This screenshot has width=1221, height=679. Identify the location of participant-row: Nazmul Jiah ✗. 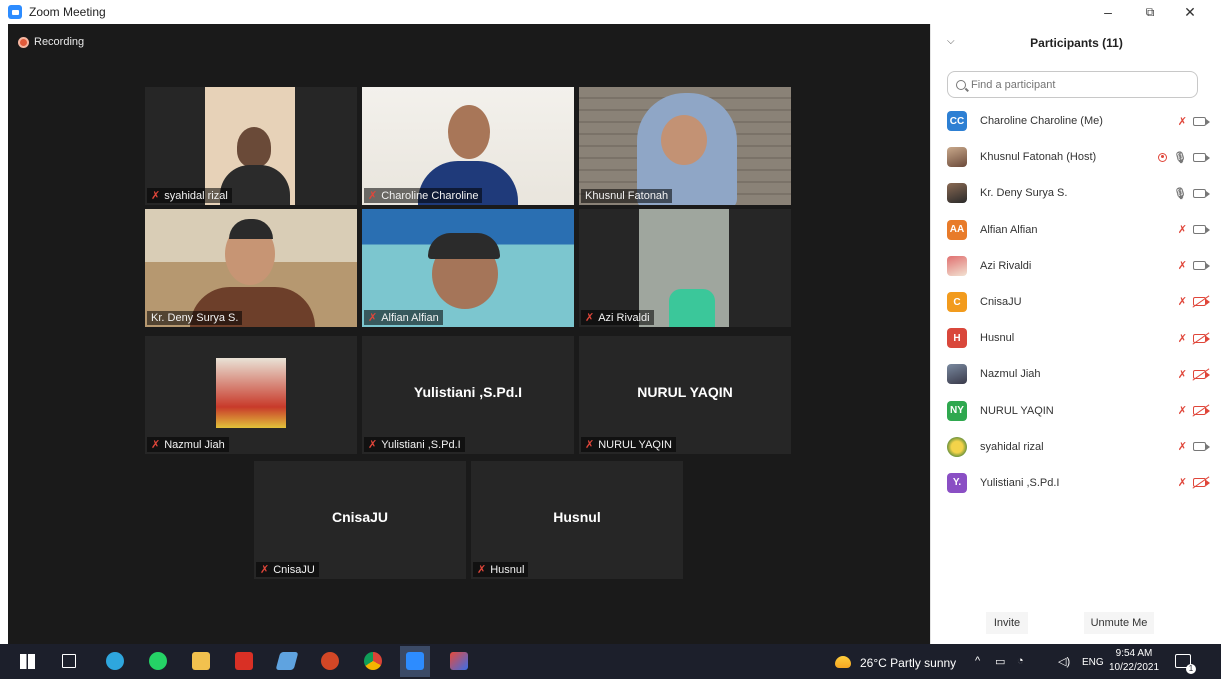
(1076, 374).